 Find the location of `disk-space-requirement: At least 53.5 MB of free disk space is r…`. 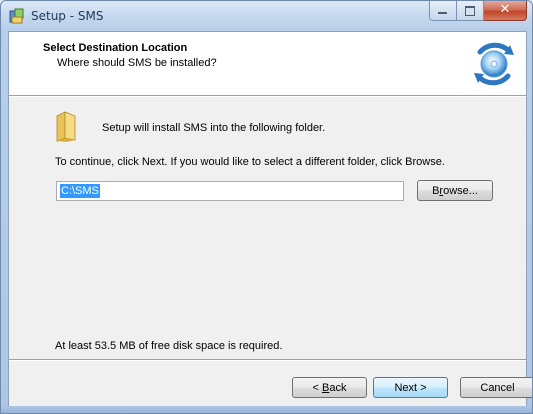

disk-space-requirement: At least 53.5 MB of free disk space is r… is located at coordinates (169, 346).